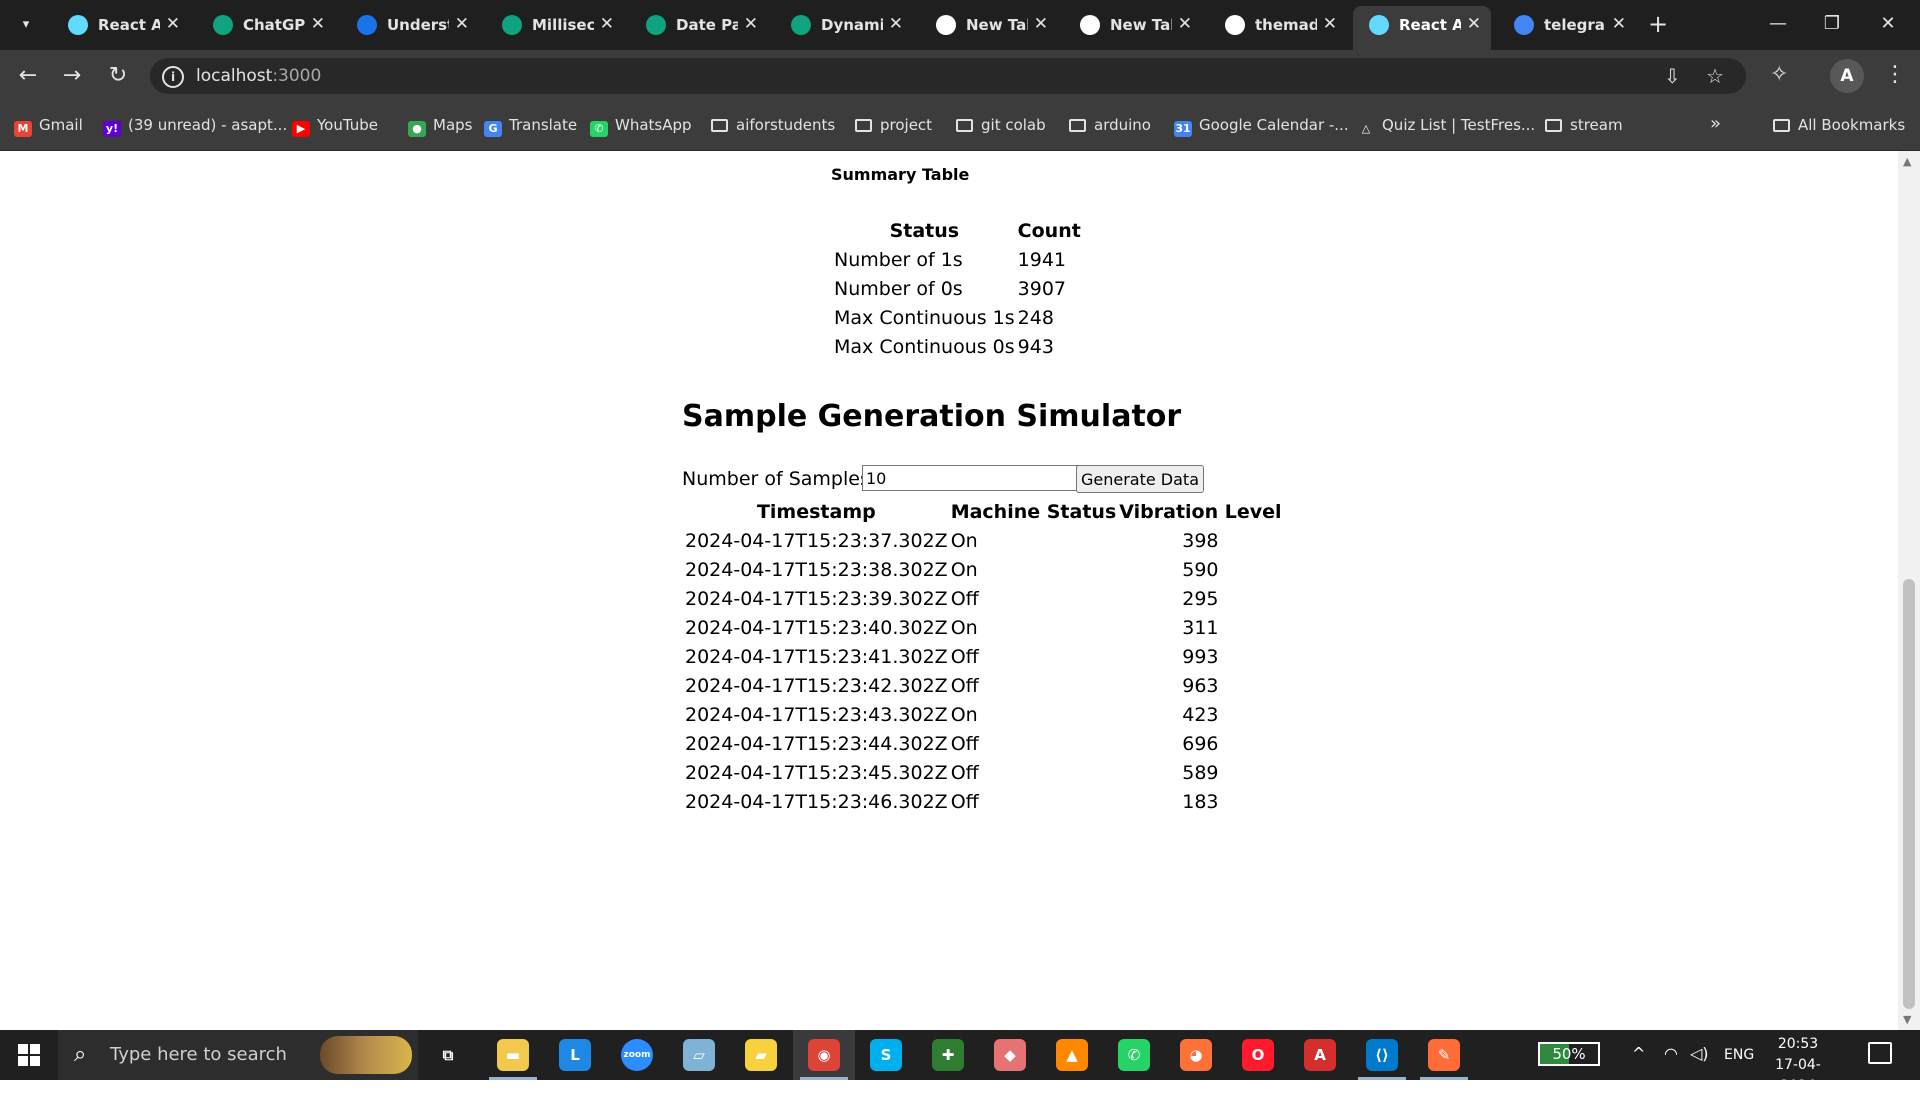 The image size is (1920, 1097). I want to click on language-indicator: ENG, so click(1739, 1055).